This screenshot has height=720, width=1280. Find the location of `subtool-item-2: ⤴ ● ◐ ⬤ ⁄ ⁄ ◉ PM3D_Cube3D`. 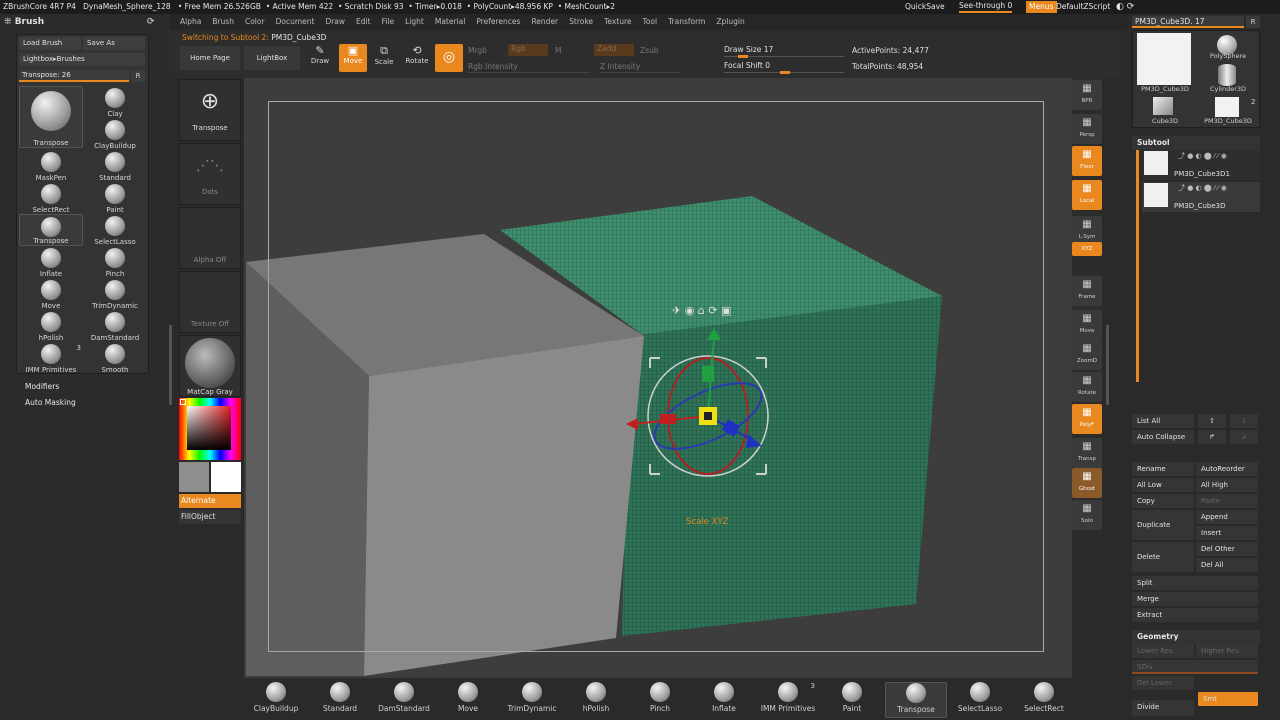

subtool-item-2: ⤴ ● ◐ ⬤ ⁄ ⁄ ◉ PM3D_Cube3D is located at coordinates (1201, 197).